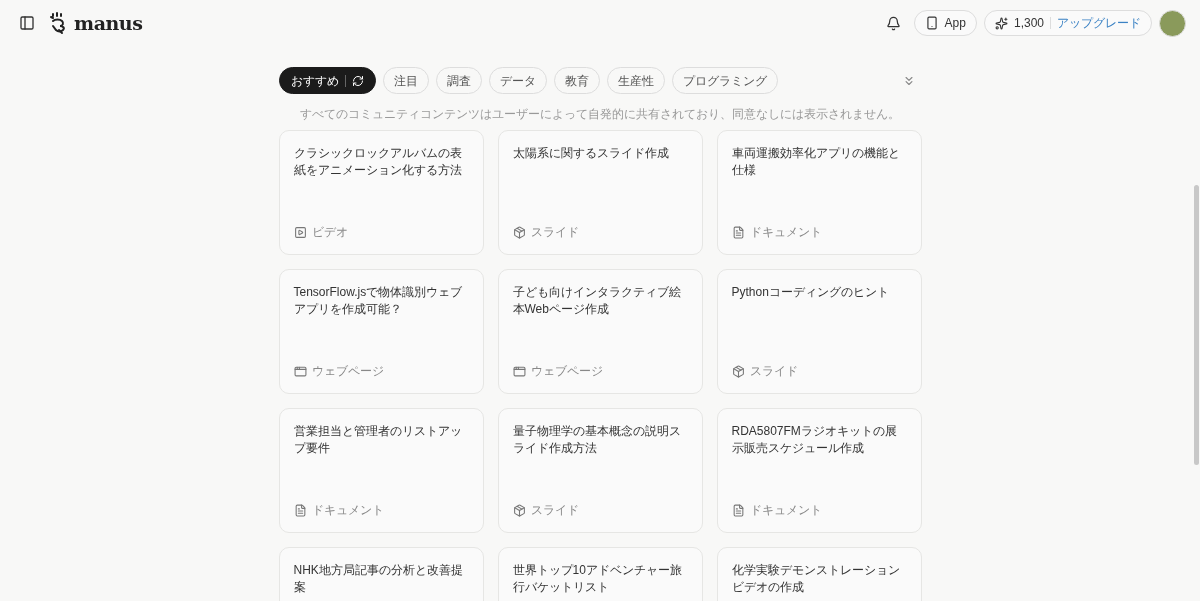 The height and width of the screenshot is (601, 1200). Describe the element at coordinates (600, 470) in the screenshot. I see `example-card: 量子物理学の基本概念の説明スライド作成方法 スライド` at that location.